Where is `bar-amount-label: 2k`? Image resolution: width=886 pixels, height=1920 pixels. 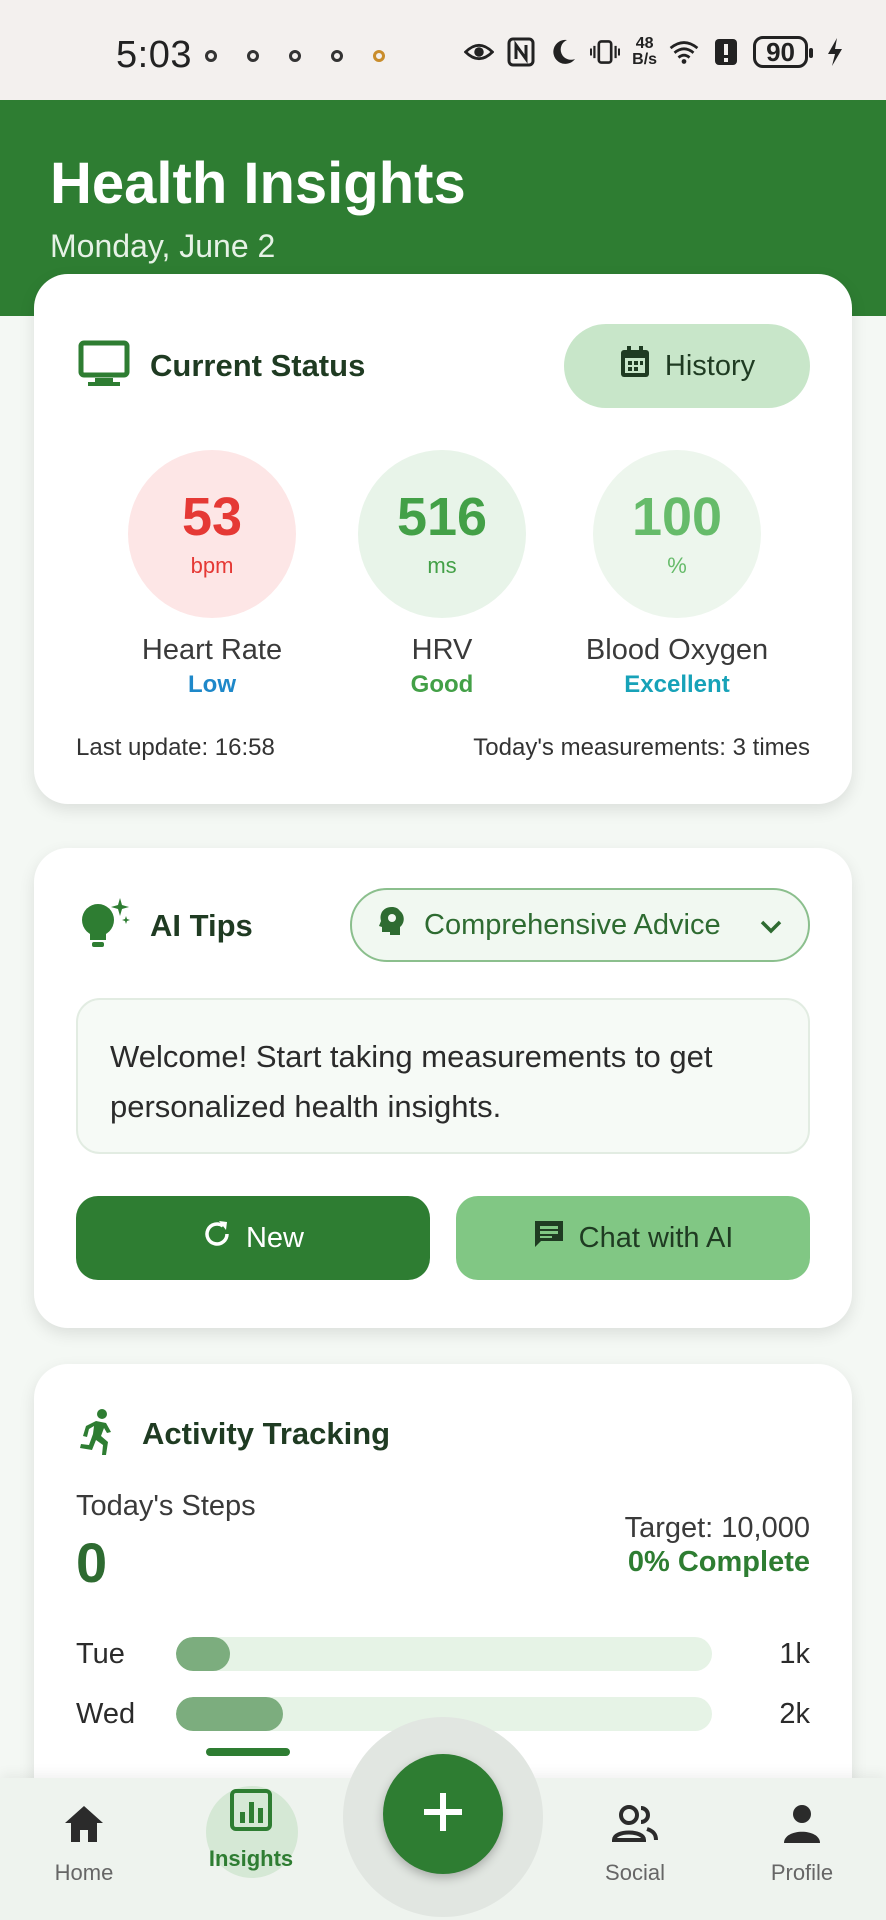
bar-amount-label: 2k is located at coordinates (794, 1713).